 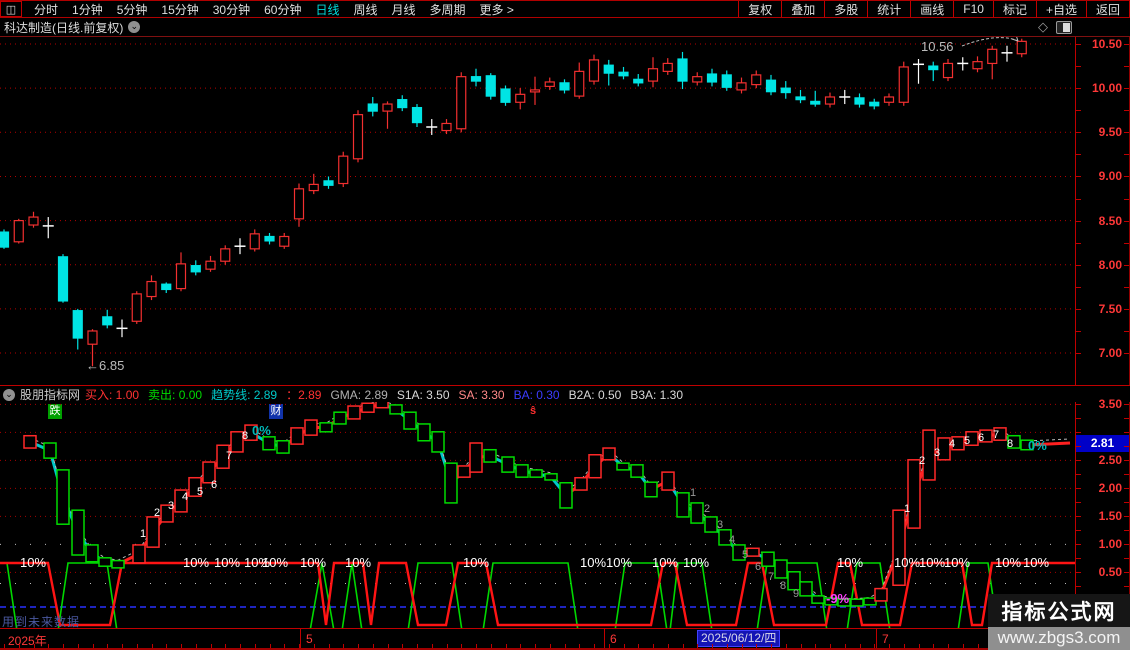 I want to click on period-item: 60分钟, so click(x=282, y=9).